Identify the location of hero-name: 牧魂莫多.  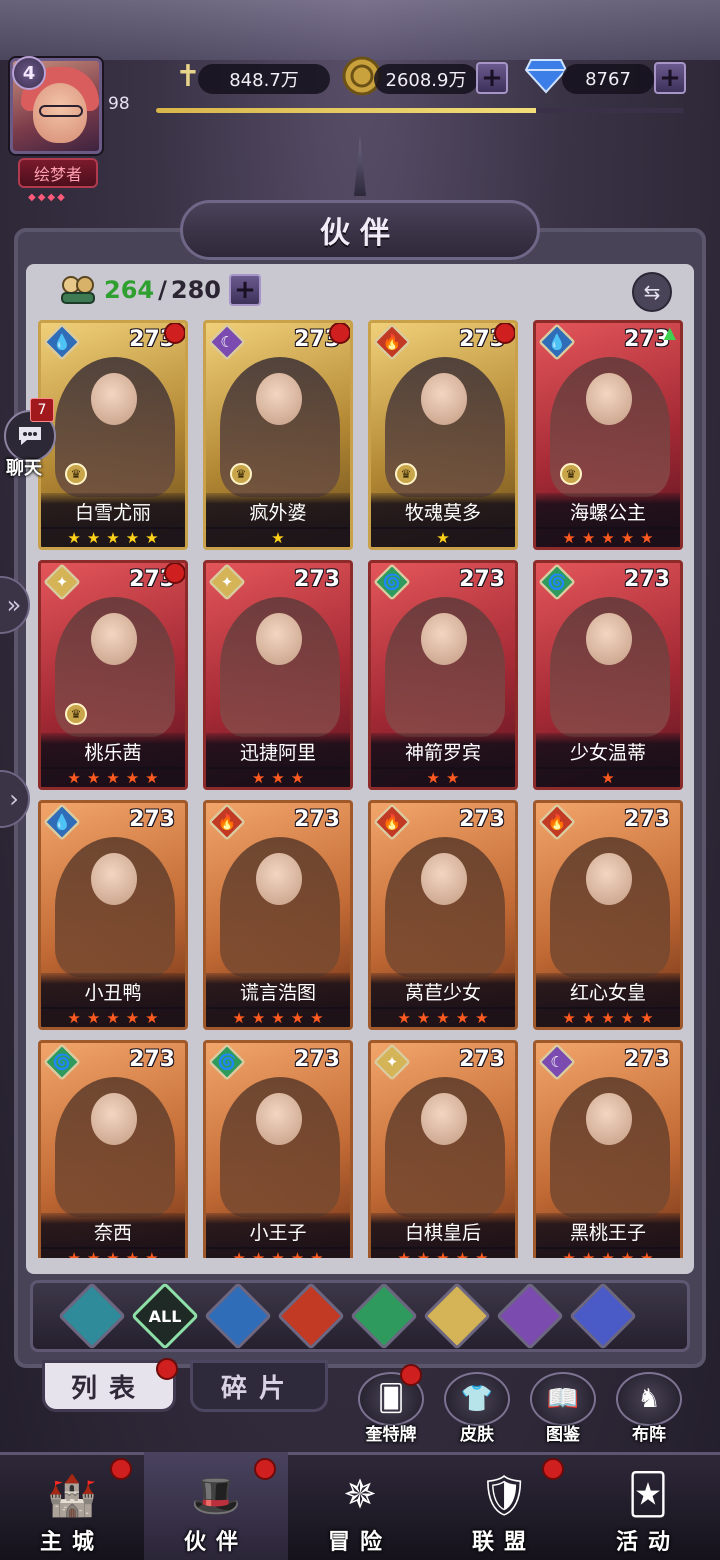
(443, 511).